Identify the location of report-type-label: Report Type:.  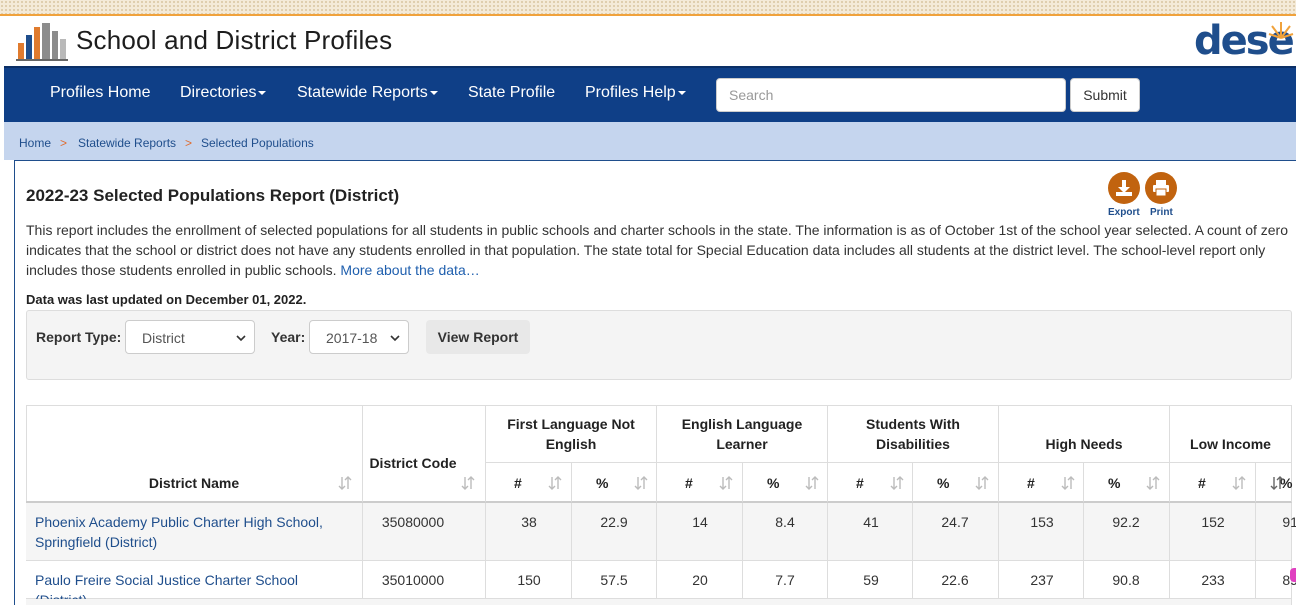
(79, 337).